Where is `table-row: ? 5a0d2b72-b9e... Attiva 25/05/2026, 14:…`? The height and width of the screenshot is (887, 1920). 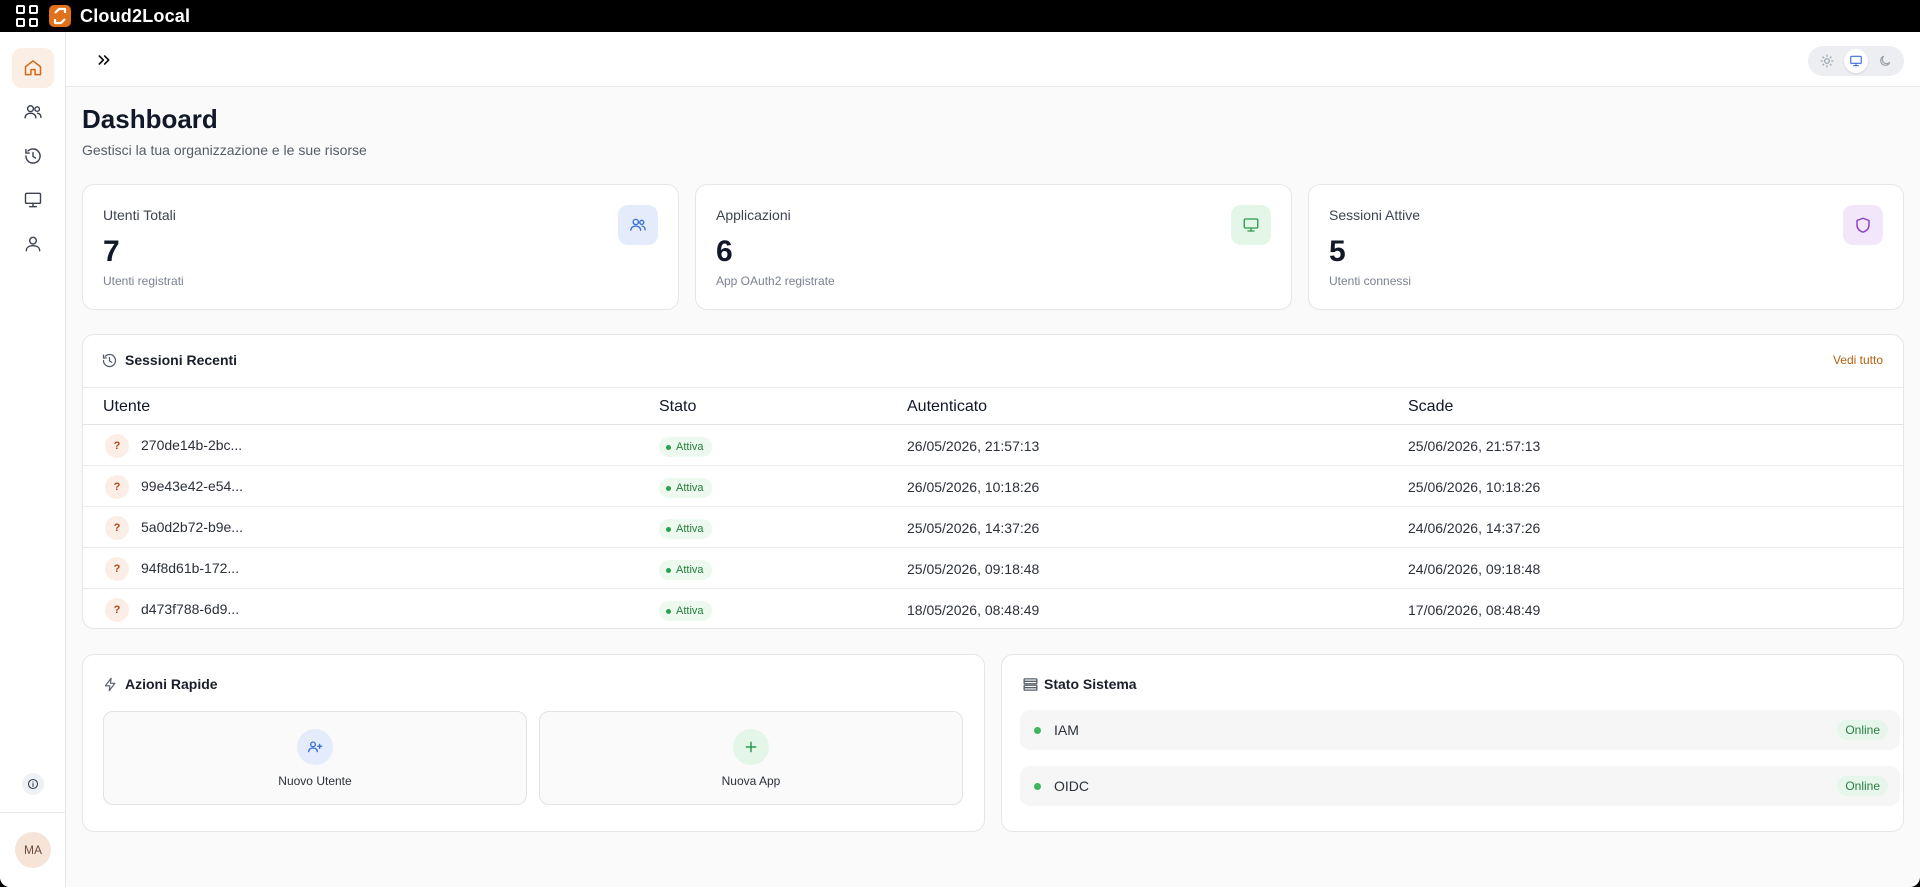 table-row: ? 5a0d2b72-b9e... Attiva 25/05/2026, 14:… is located at coordinates (993, 527).